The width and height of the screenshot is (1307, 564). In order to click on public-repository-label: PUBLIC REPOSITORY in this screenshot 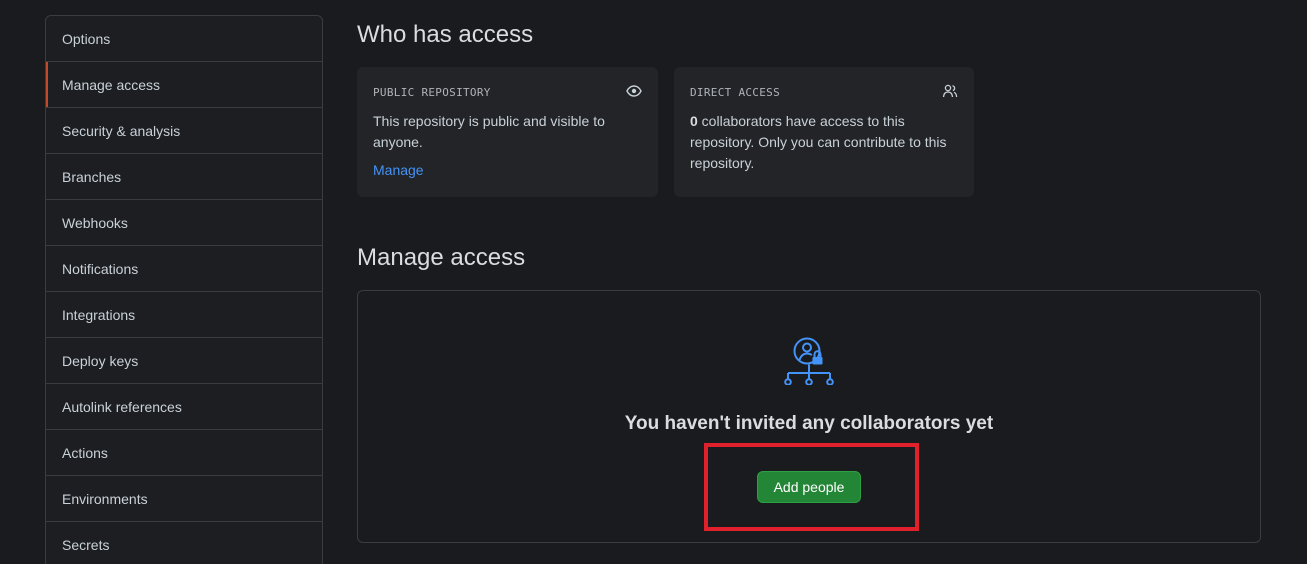, I will do `click(432, 92)`.